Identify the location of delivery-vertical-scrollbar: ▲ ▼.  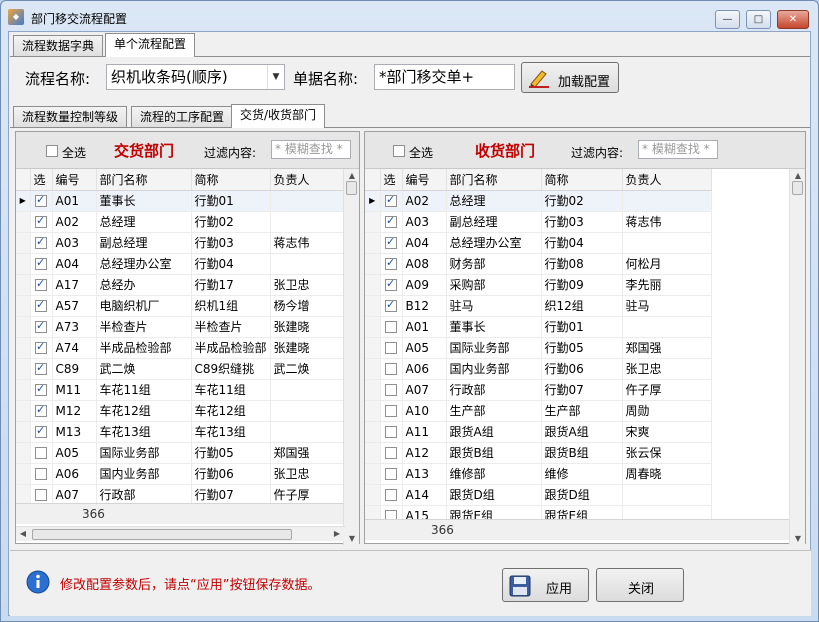
(351, 357).